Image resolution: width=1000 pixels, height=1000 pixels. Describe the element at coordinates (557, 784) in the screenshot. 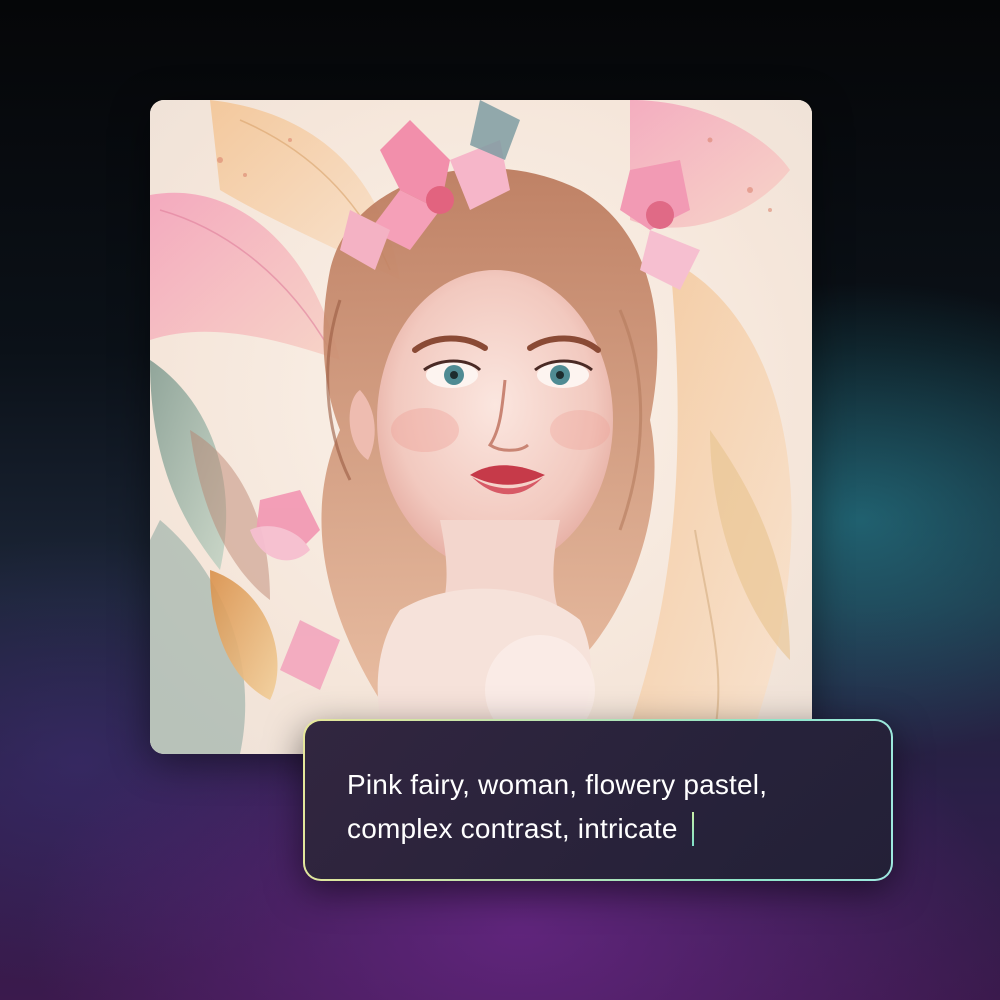

I see `prompt-line-1: Pink fairy, woman, flowery pastel,` at that location.